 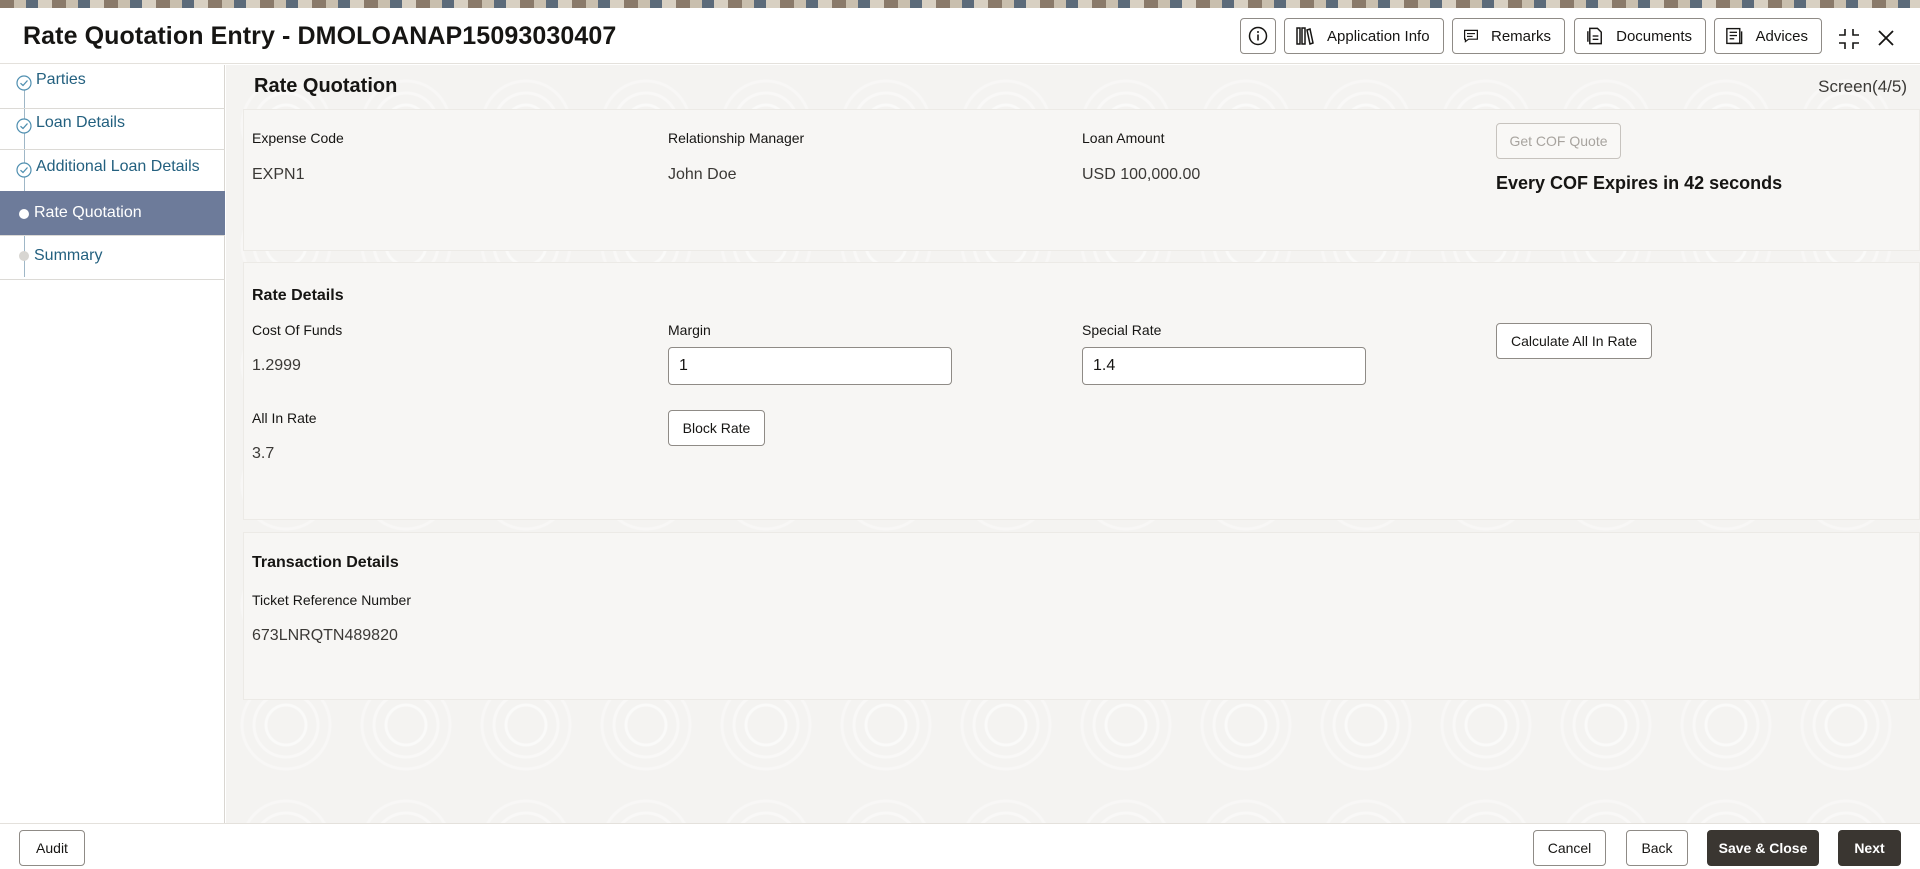 What do you see at coordinates (24, 214) in the screenshot?
I see `current-step-dot-icon` at bounding box center [24, 214].